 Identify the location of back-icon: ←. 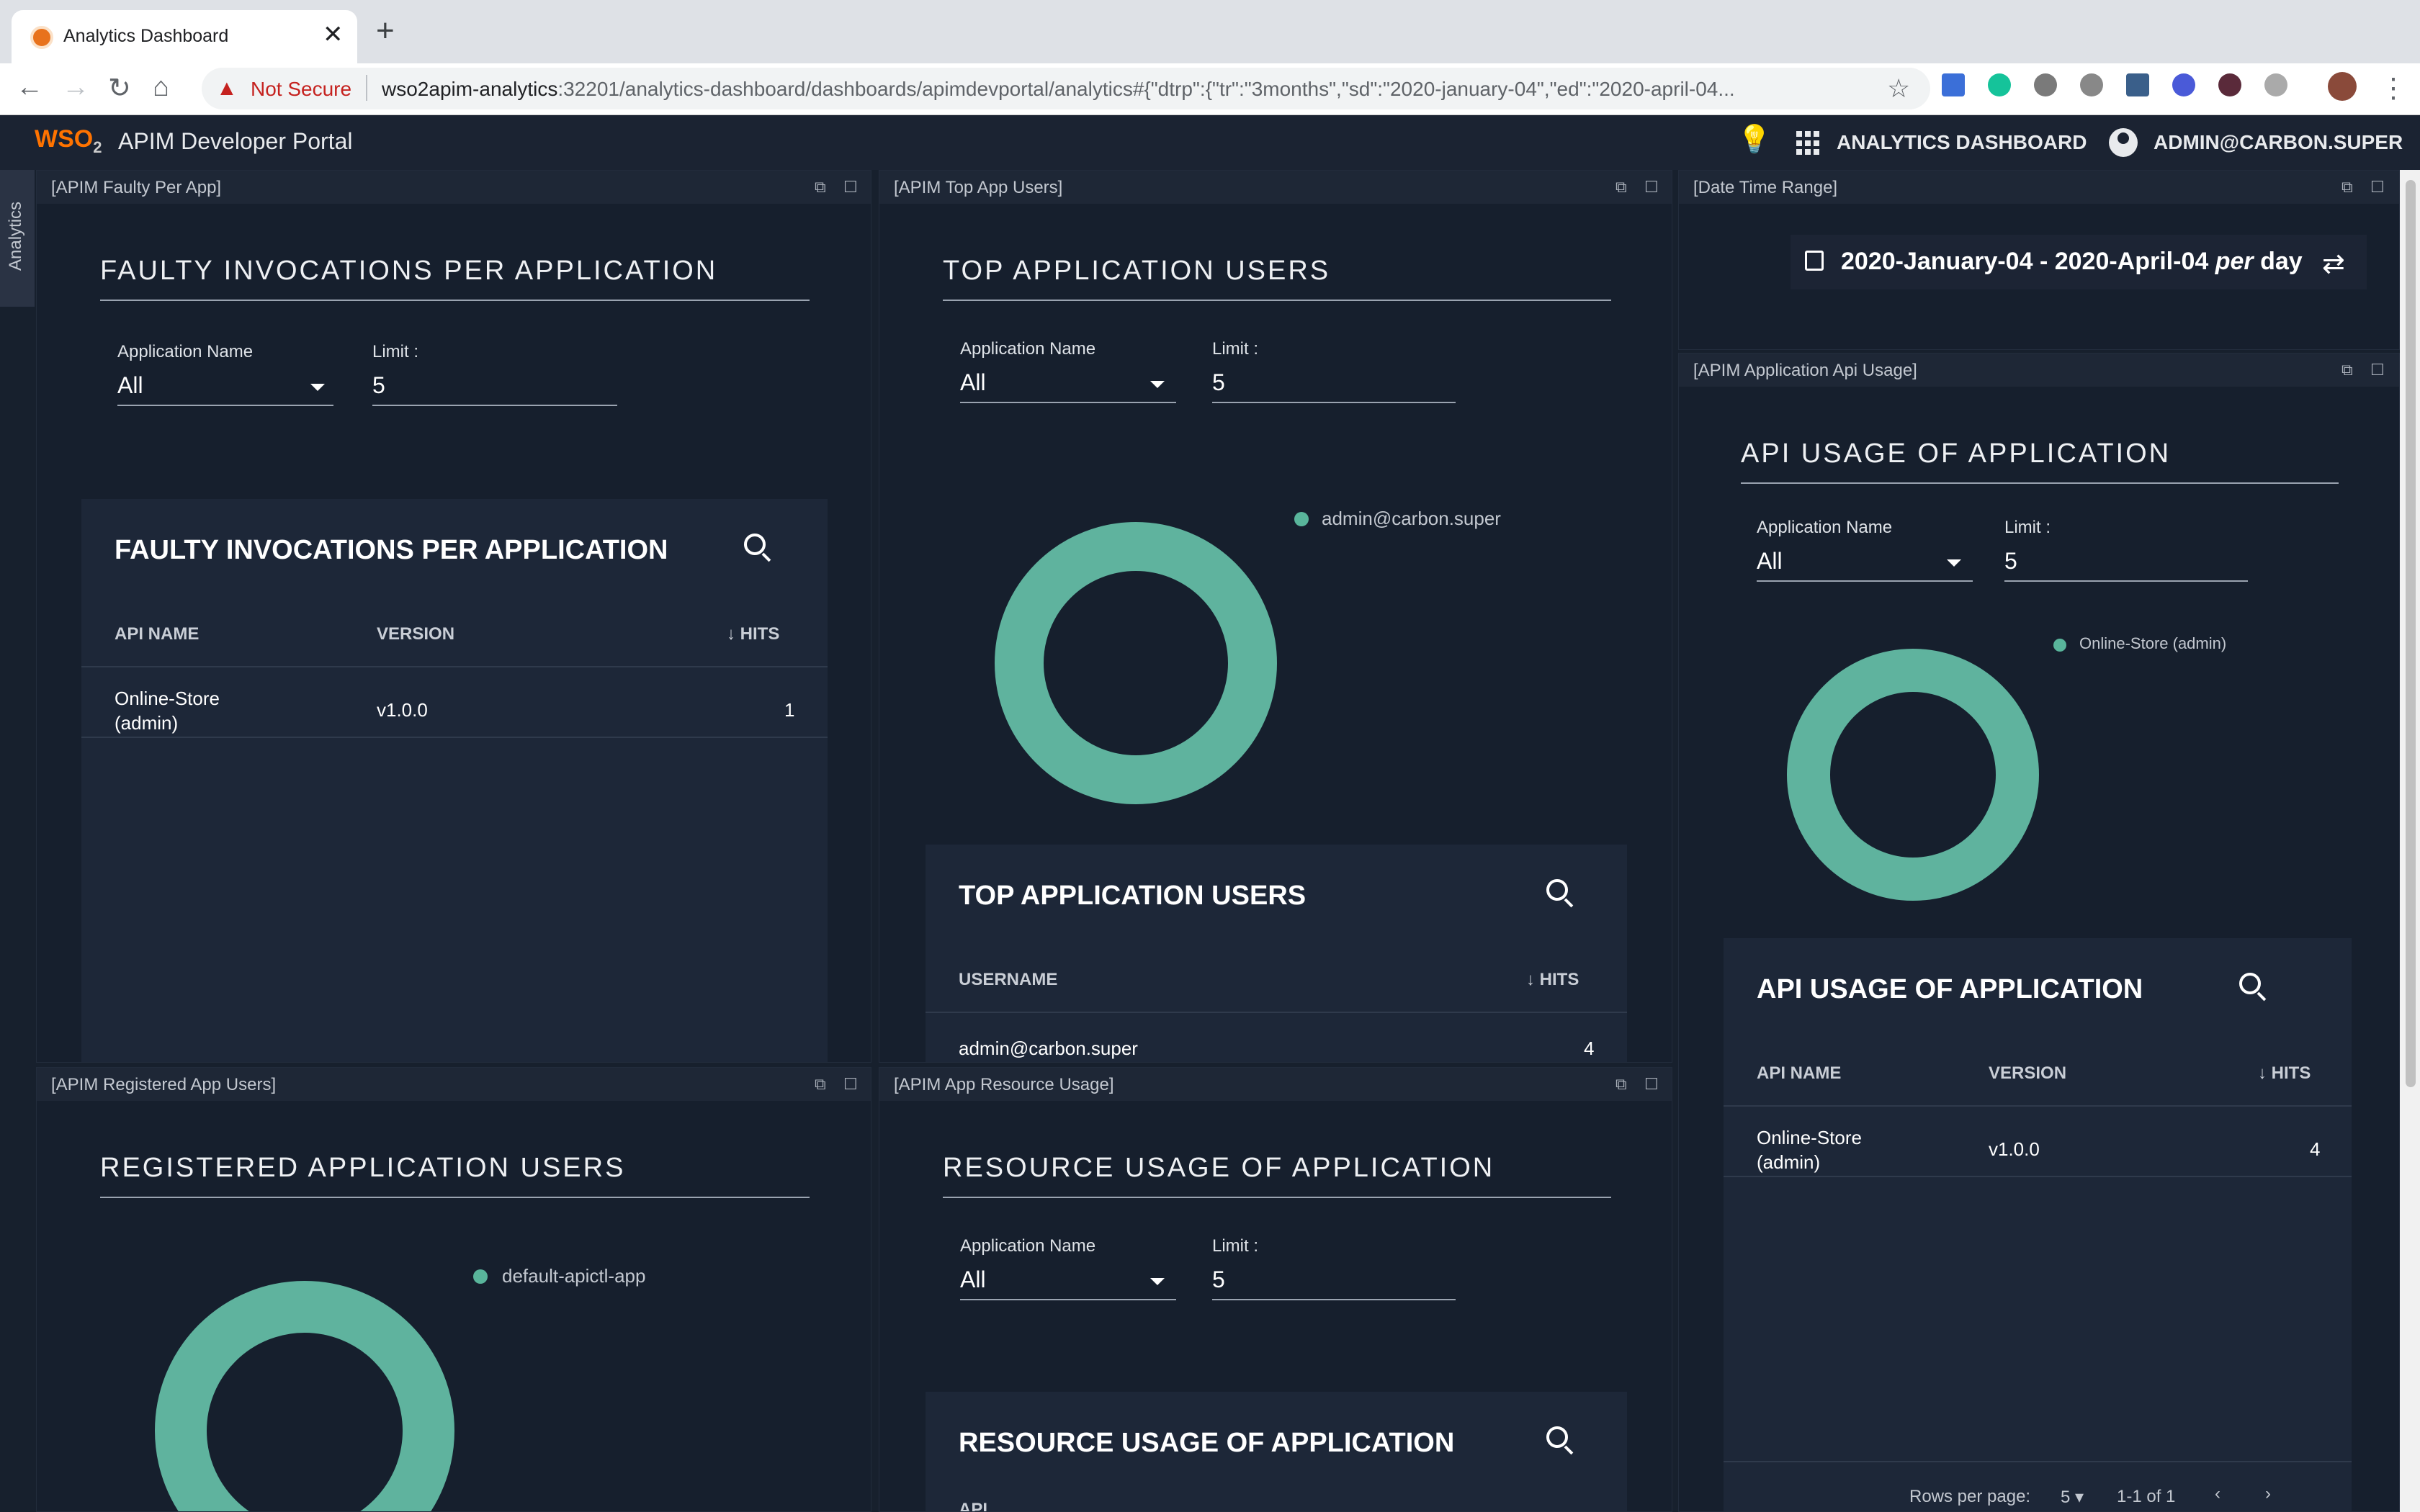
(29, 87).